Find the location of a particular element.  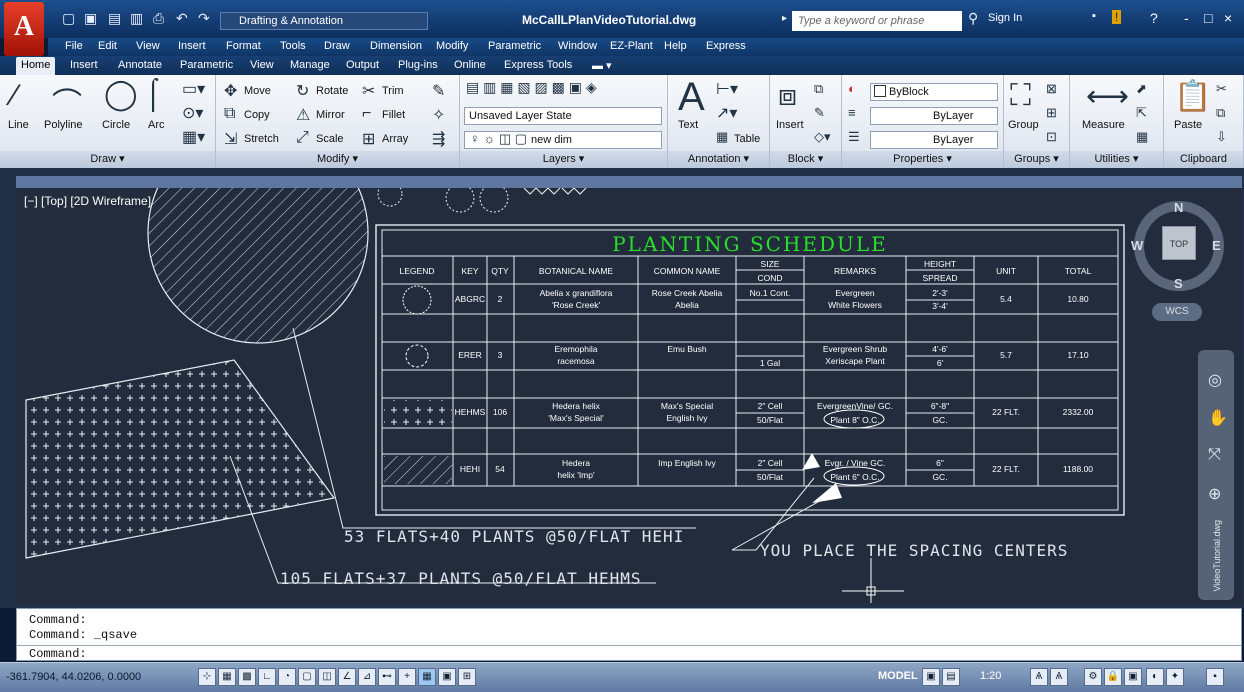

scale-icon: ⤢ is located at coordinates (302, 138).